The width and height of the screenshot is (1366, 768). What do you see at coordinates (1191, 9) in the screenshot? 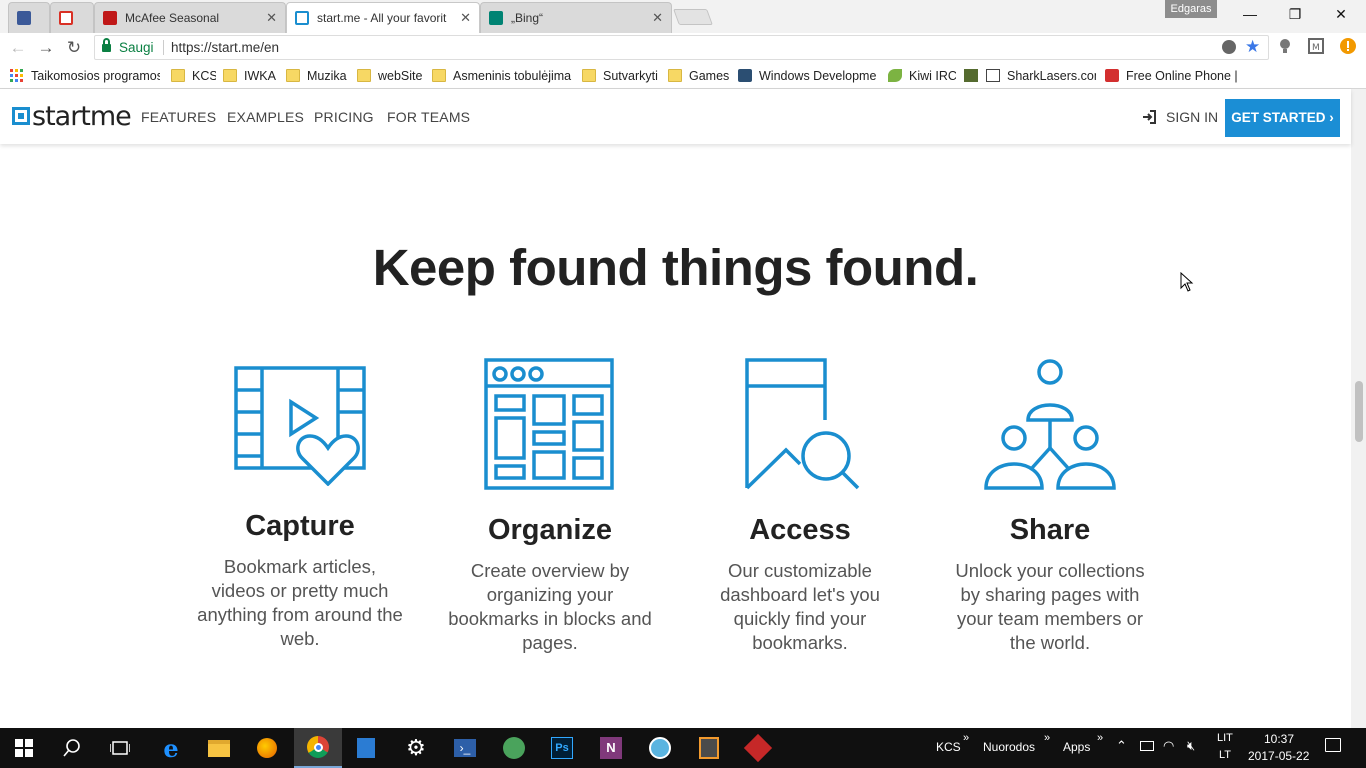
I see `profile-badge: Edgaras` at bounding box center [1191, 9].